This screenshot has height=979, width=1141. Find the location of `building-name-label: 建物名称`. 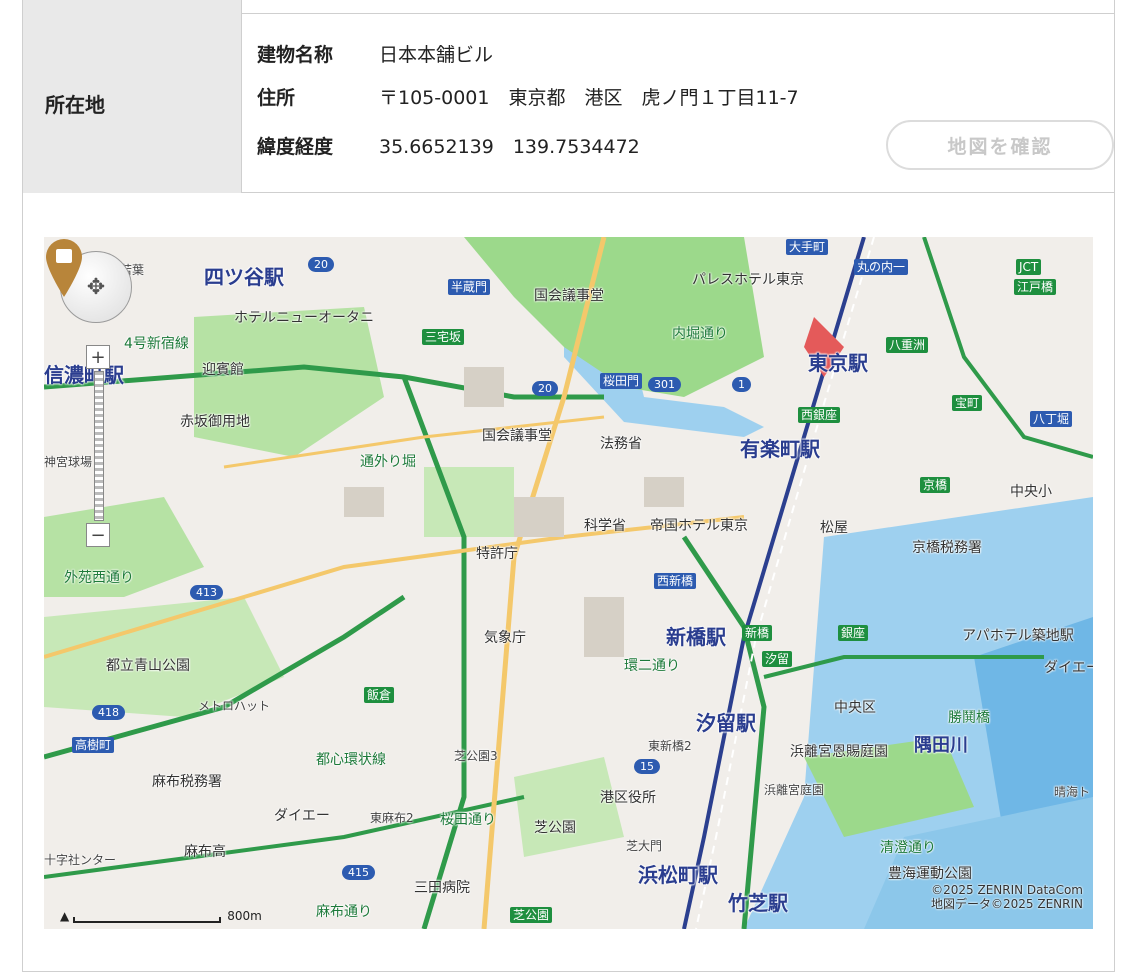

building-name-label: 建物名称 is located at coordinates (295, 55).